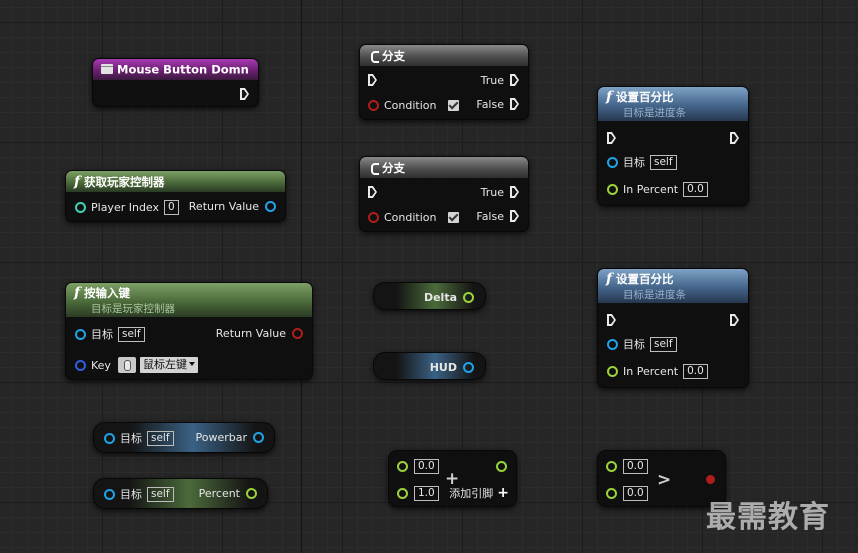  Describe the element at coordinates (164, 364) in the screenshot. I see `key-value: 鼠标左键` at that location.